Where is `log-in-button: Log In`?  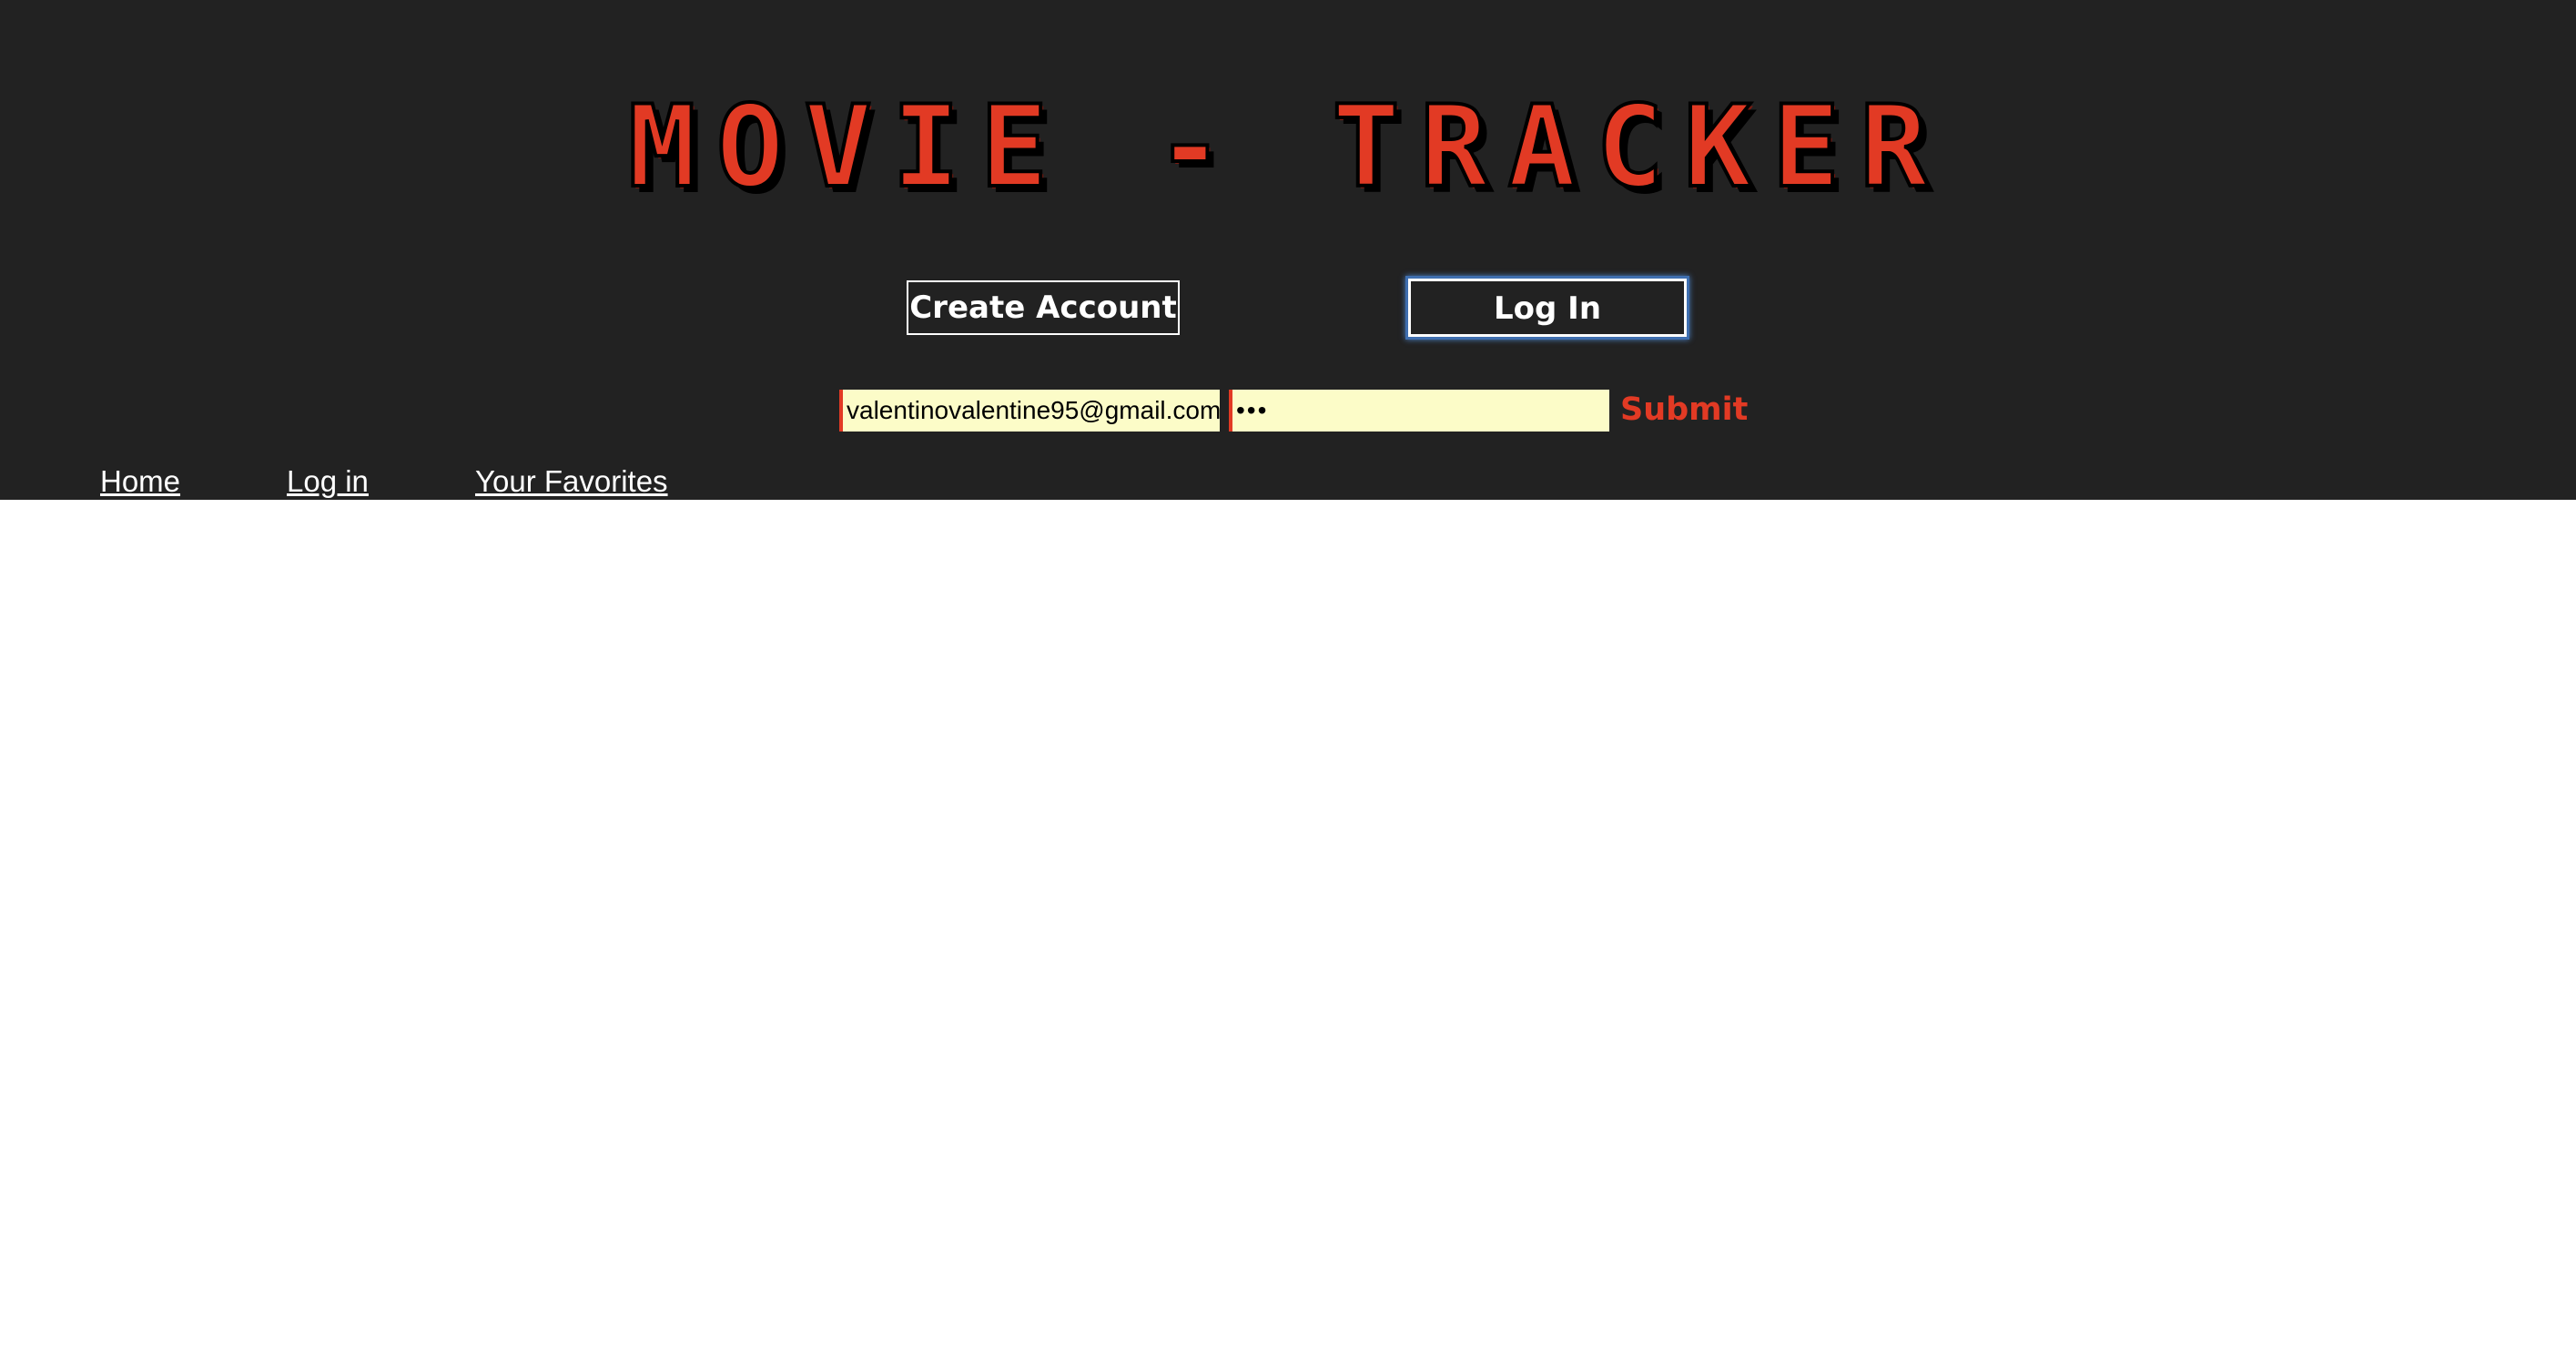
log-in-button: Log In is located at coordinates (1547, 308).